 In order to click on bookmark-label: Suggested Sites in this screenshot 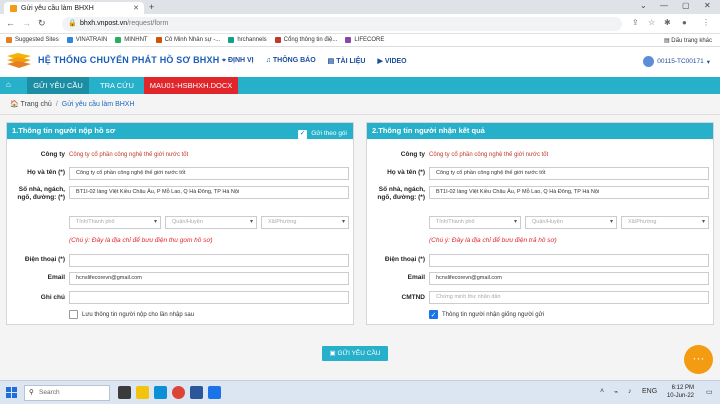, I will do `click(37, 40)`.